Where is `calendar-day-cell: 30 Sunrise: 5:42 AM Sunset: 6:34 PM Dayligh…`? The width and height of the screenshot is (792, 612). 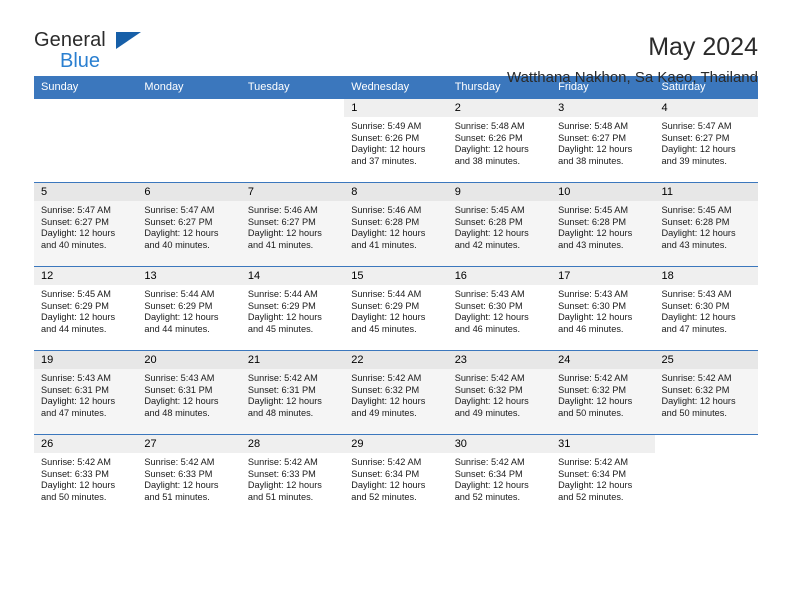
calendar-day-cell: 30 Sunrise: 5:42 AM Sunset: 6:34 PM Dayligh… is located at coordinates (499, 476).